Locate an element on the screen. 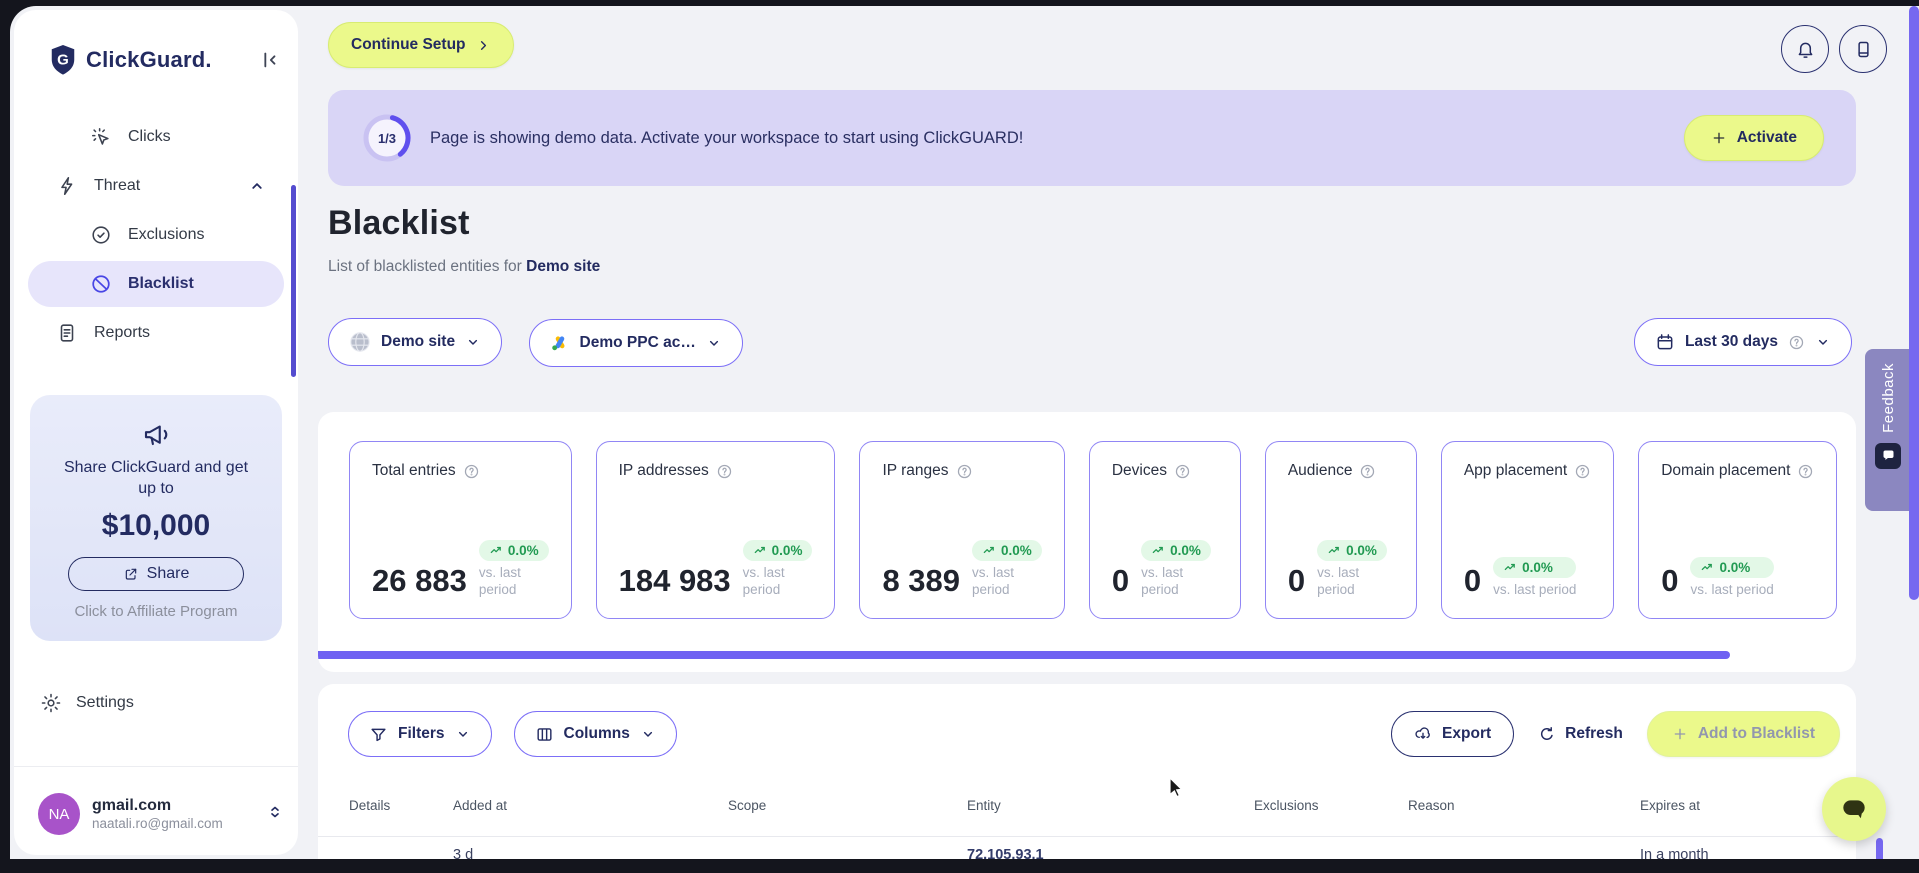 This screenshot has width=1919, height=873. sidebar-item-label: Clicks is located at coordinates (149, 136).